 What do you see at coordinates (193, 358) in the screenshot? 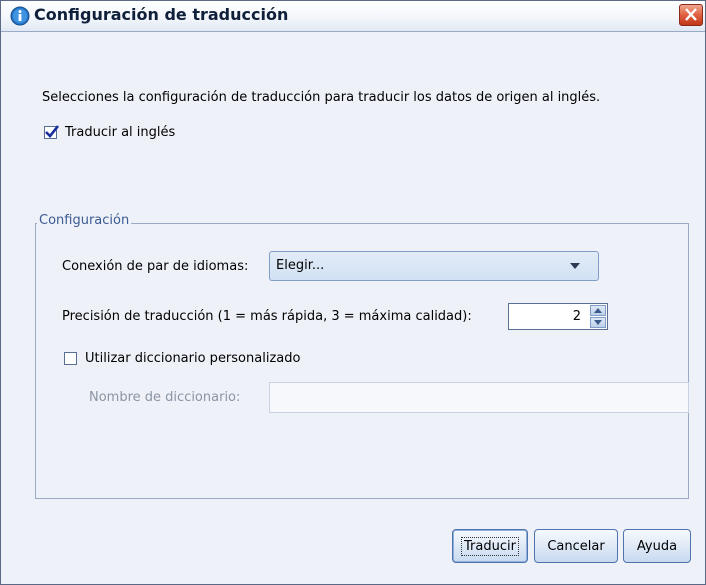
I see `custom-dictionary-label: Utilizar diccionario personalizado` at bounding box center [193, 358].